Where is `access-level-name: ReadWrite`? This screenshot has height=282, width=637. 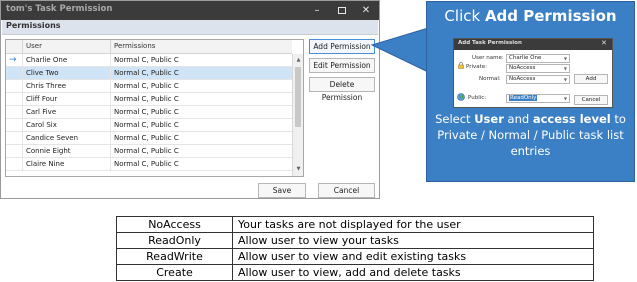
access-level-name: ReadWrite is located at coordinates (174, 256).